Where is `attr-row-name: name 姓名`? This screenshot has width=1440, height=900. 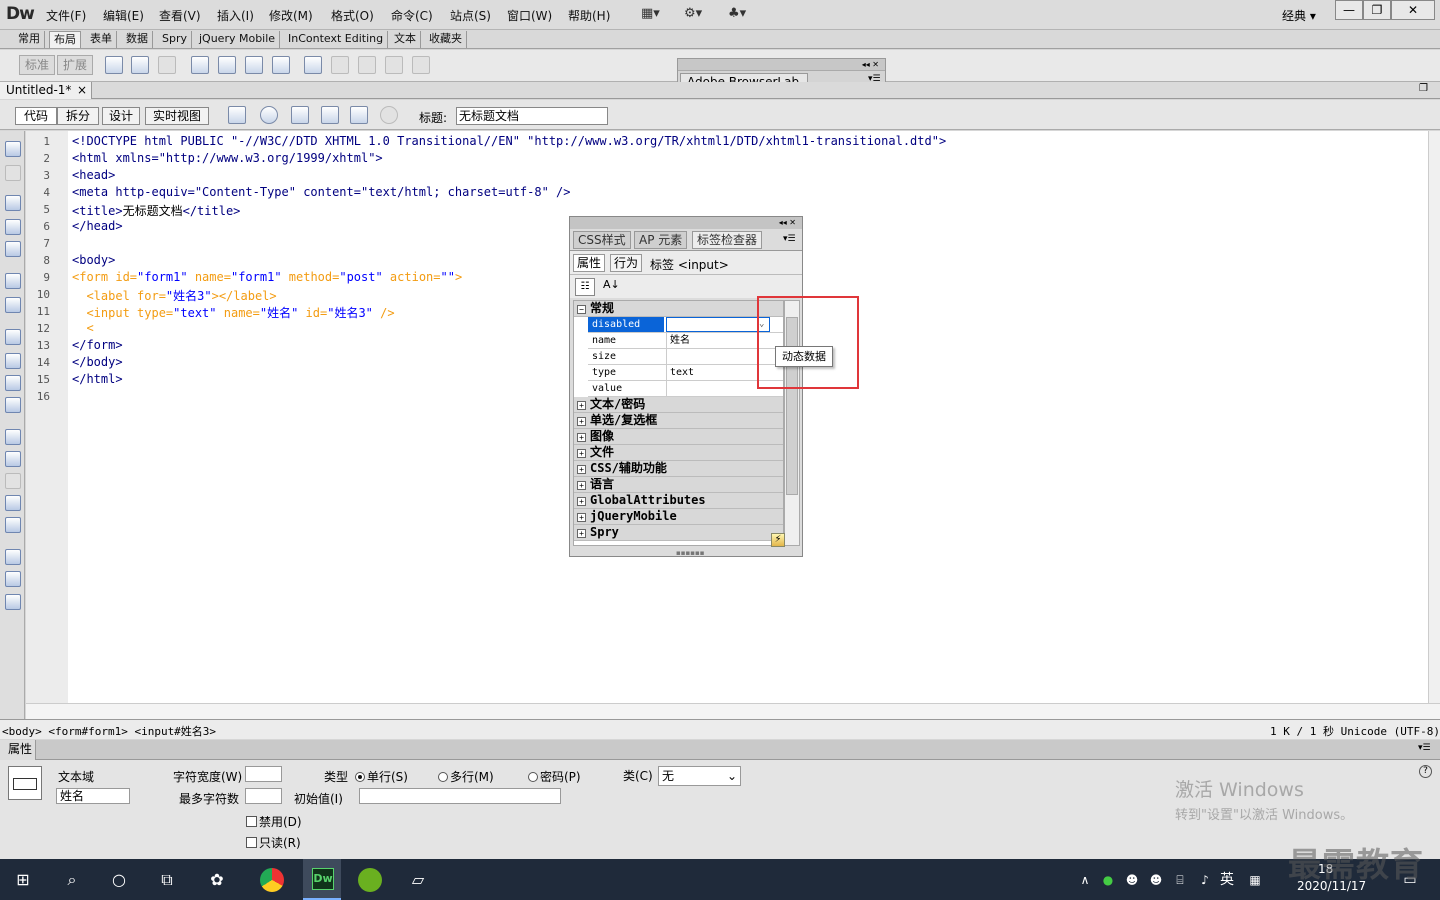
attr-row-name: name 姓名 is located at coordinates (685, 341).